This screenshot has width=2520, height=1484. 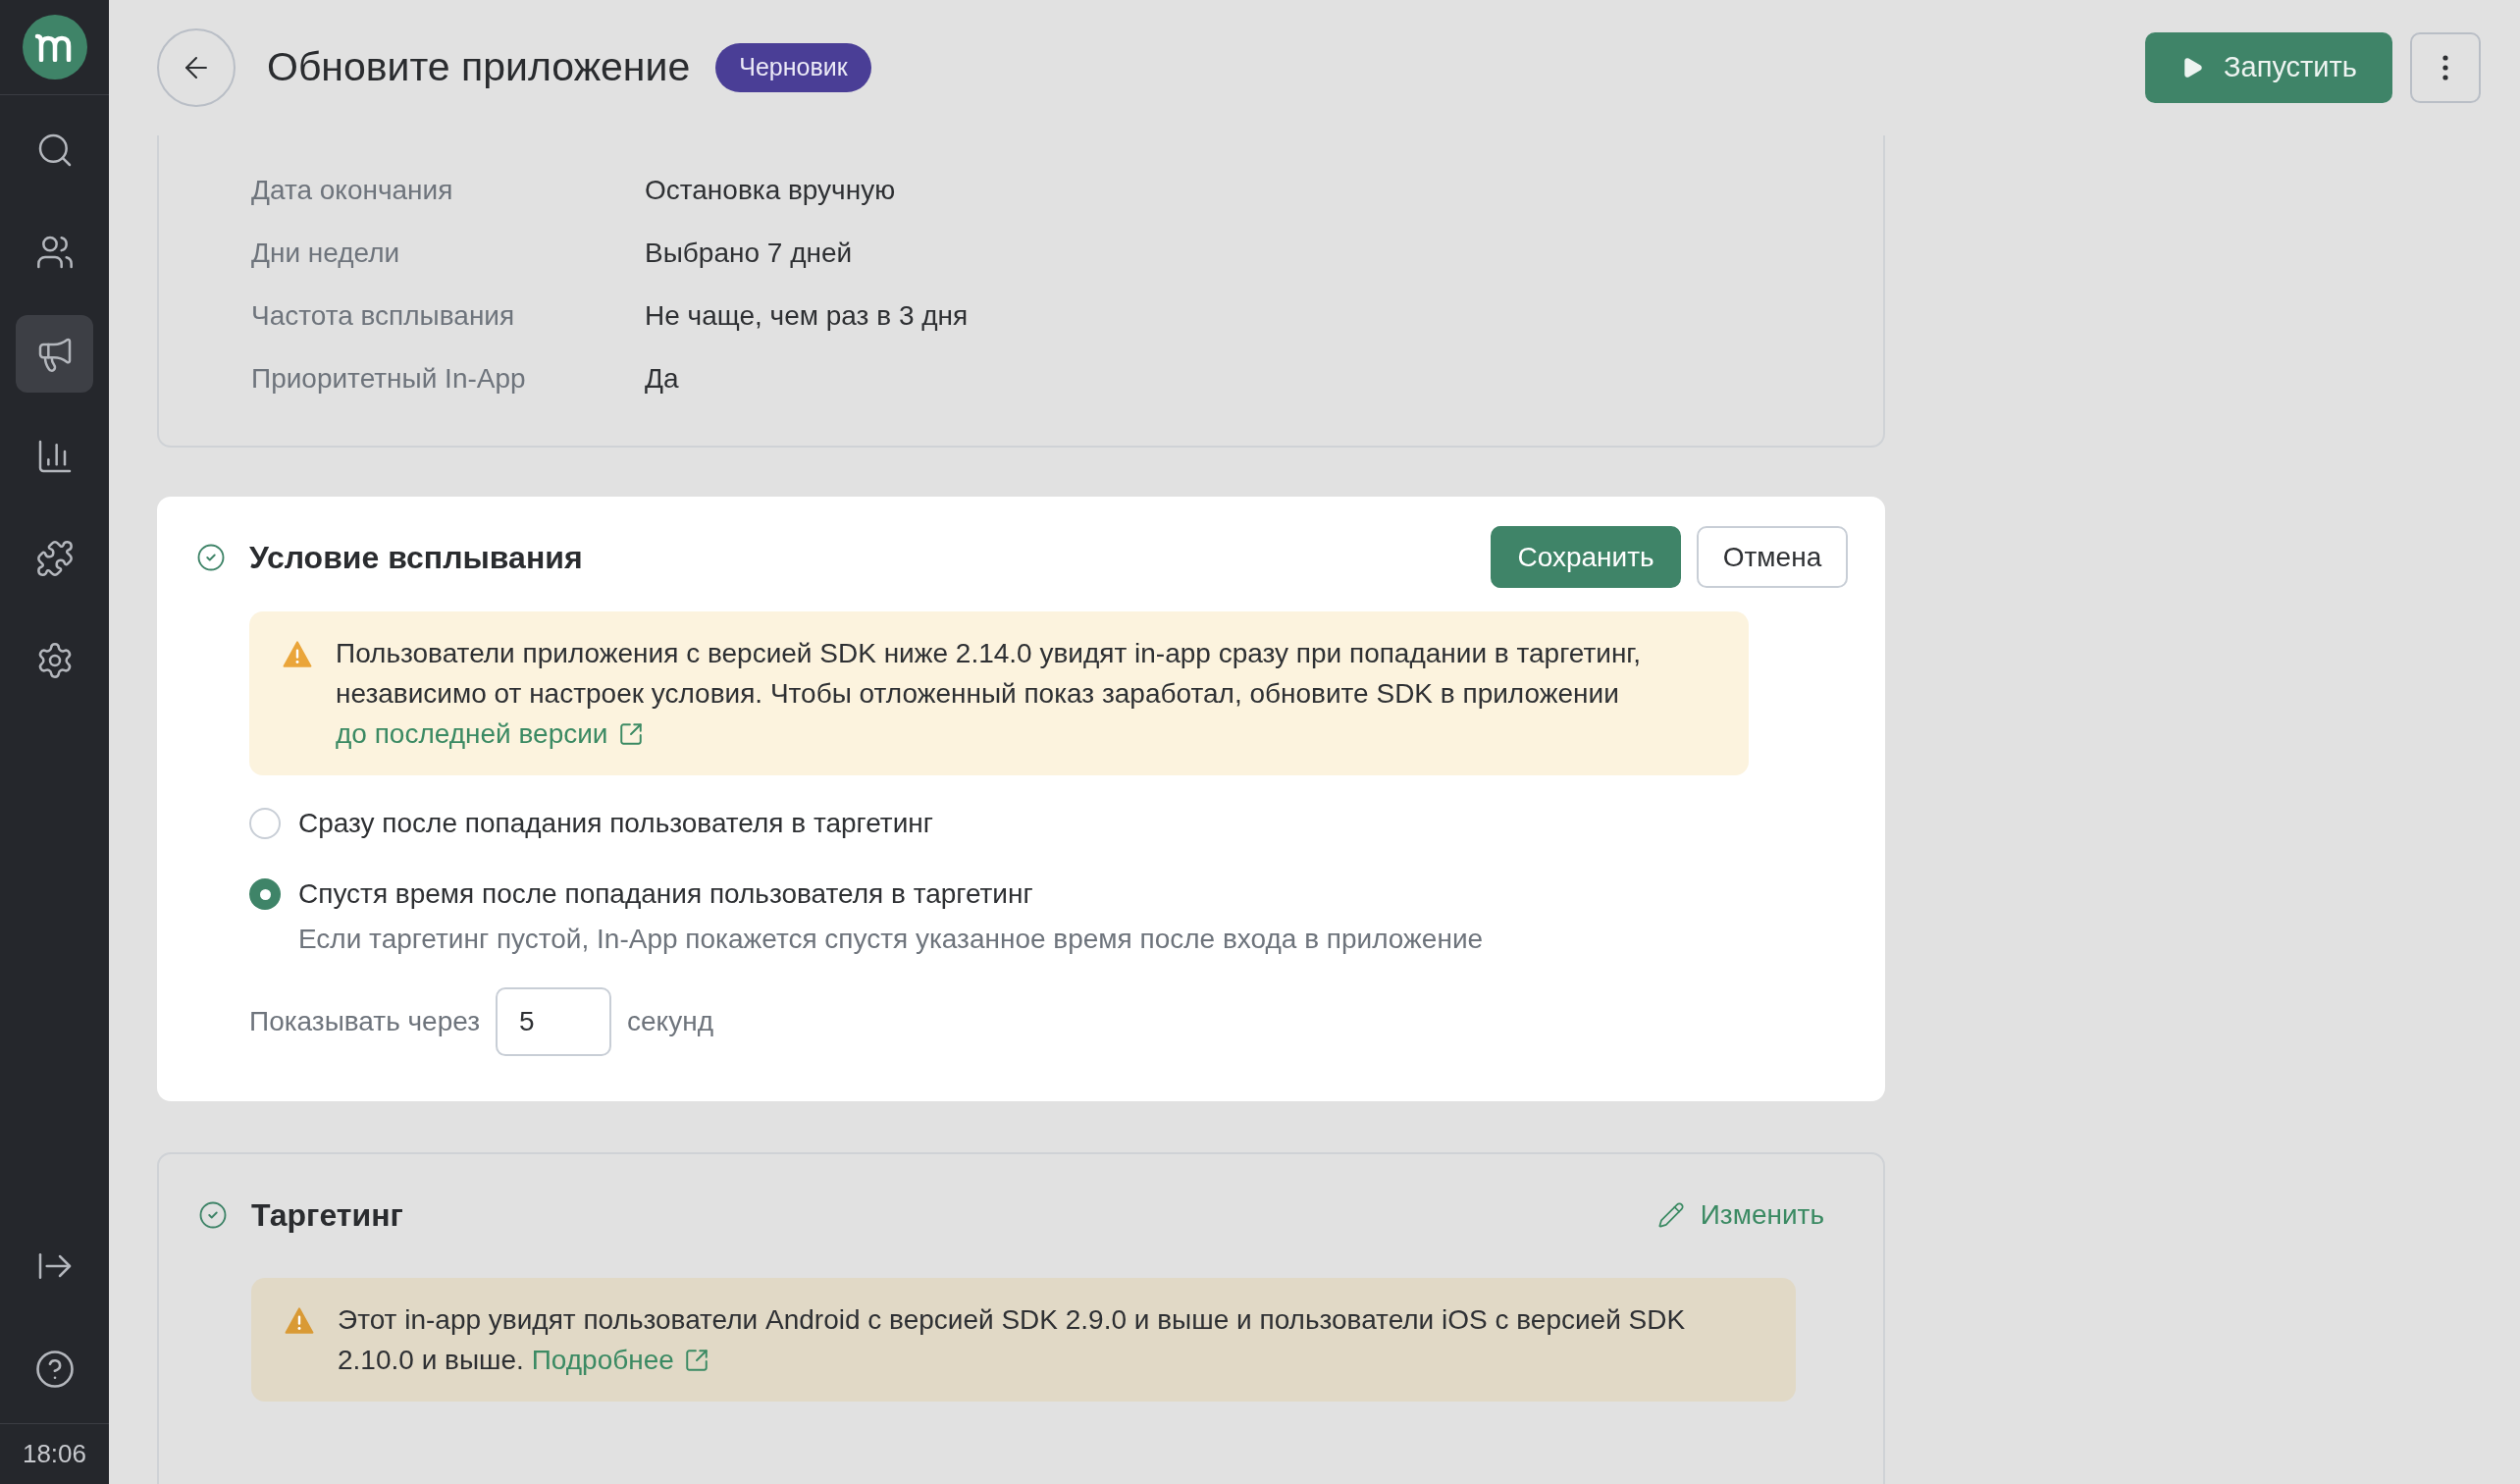 I want to click on field-value: Да, so click(x=662, y=379).